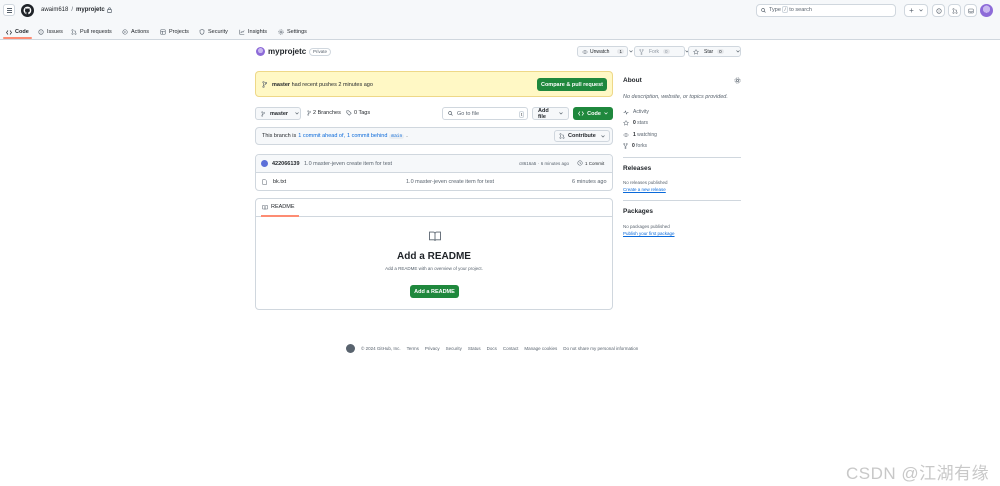 The image size is (1000, 486). I want to click on tab-insights: Insights, so click(253, 32).